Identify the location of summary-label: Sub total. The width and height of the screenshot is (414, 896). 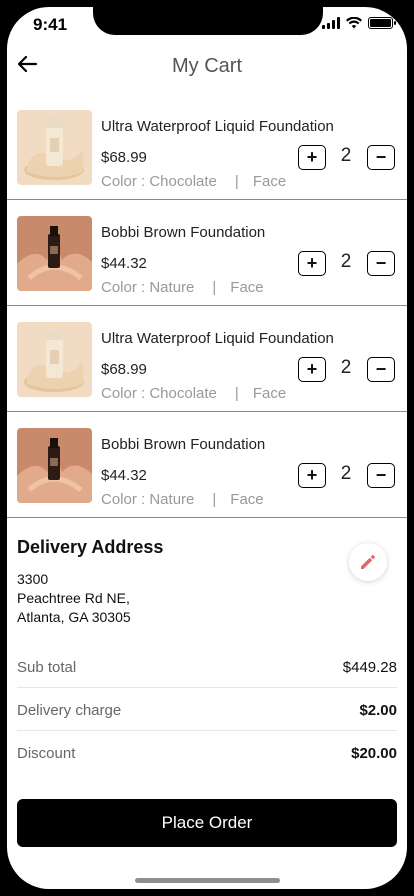
(47, 667).